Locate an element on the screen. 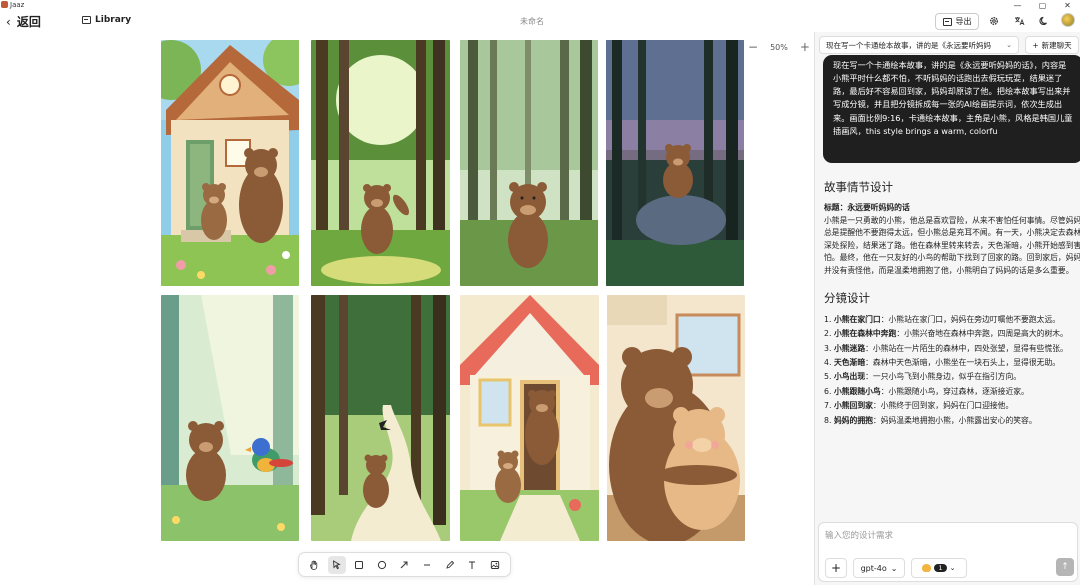 The image size is (1080, 585). window-controls: — ▢ ✕ is located at coordinates (1042, 5).